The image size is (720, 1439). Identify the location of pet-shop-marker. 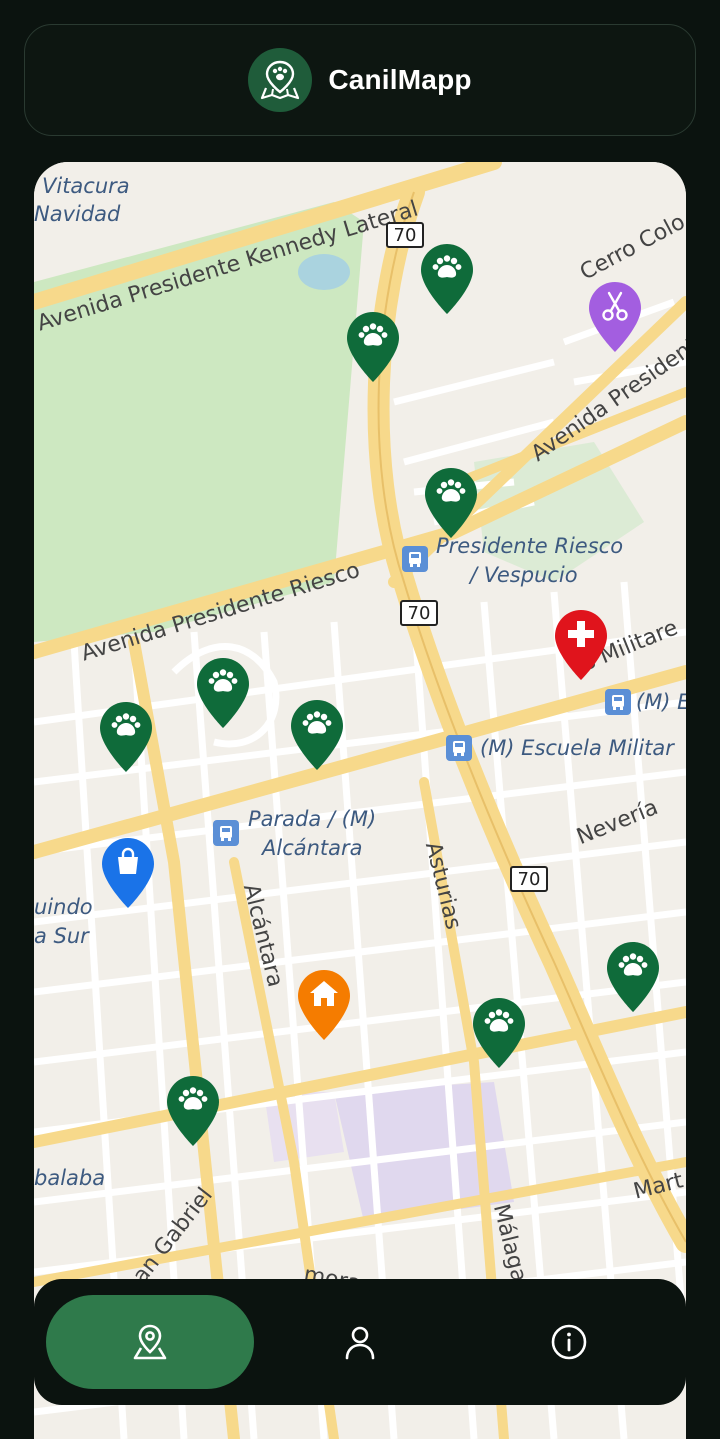
(128, 874).